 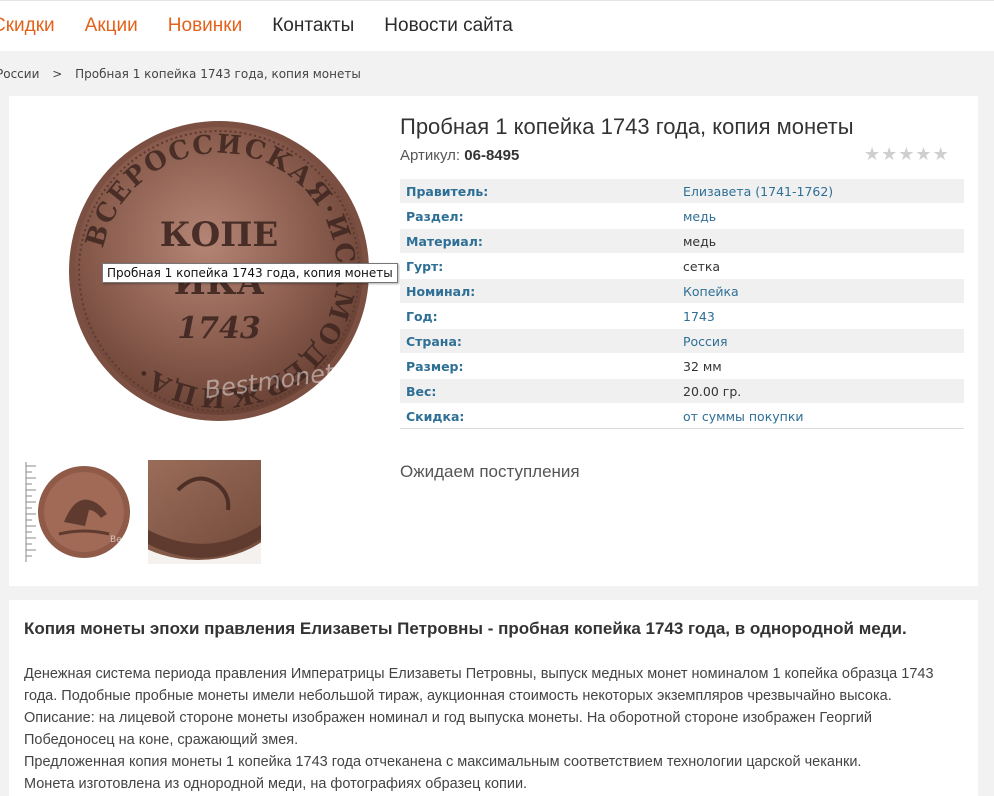 I want to click on property-row: Страна: Россия, so click(x=682, y=341).